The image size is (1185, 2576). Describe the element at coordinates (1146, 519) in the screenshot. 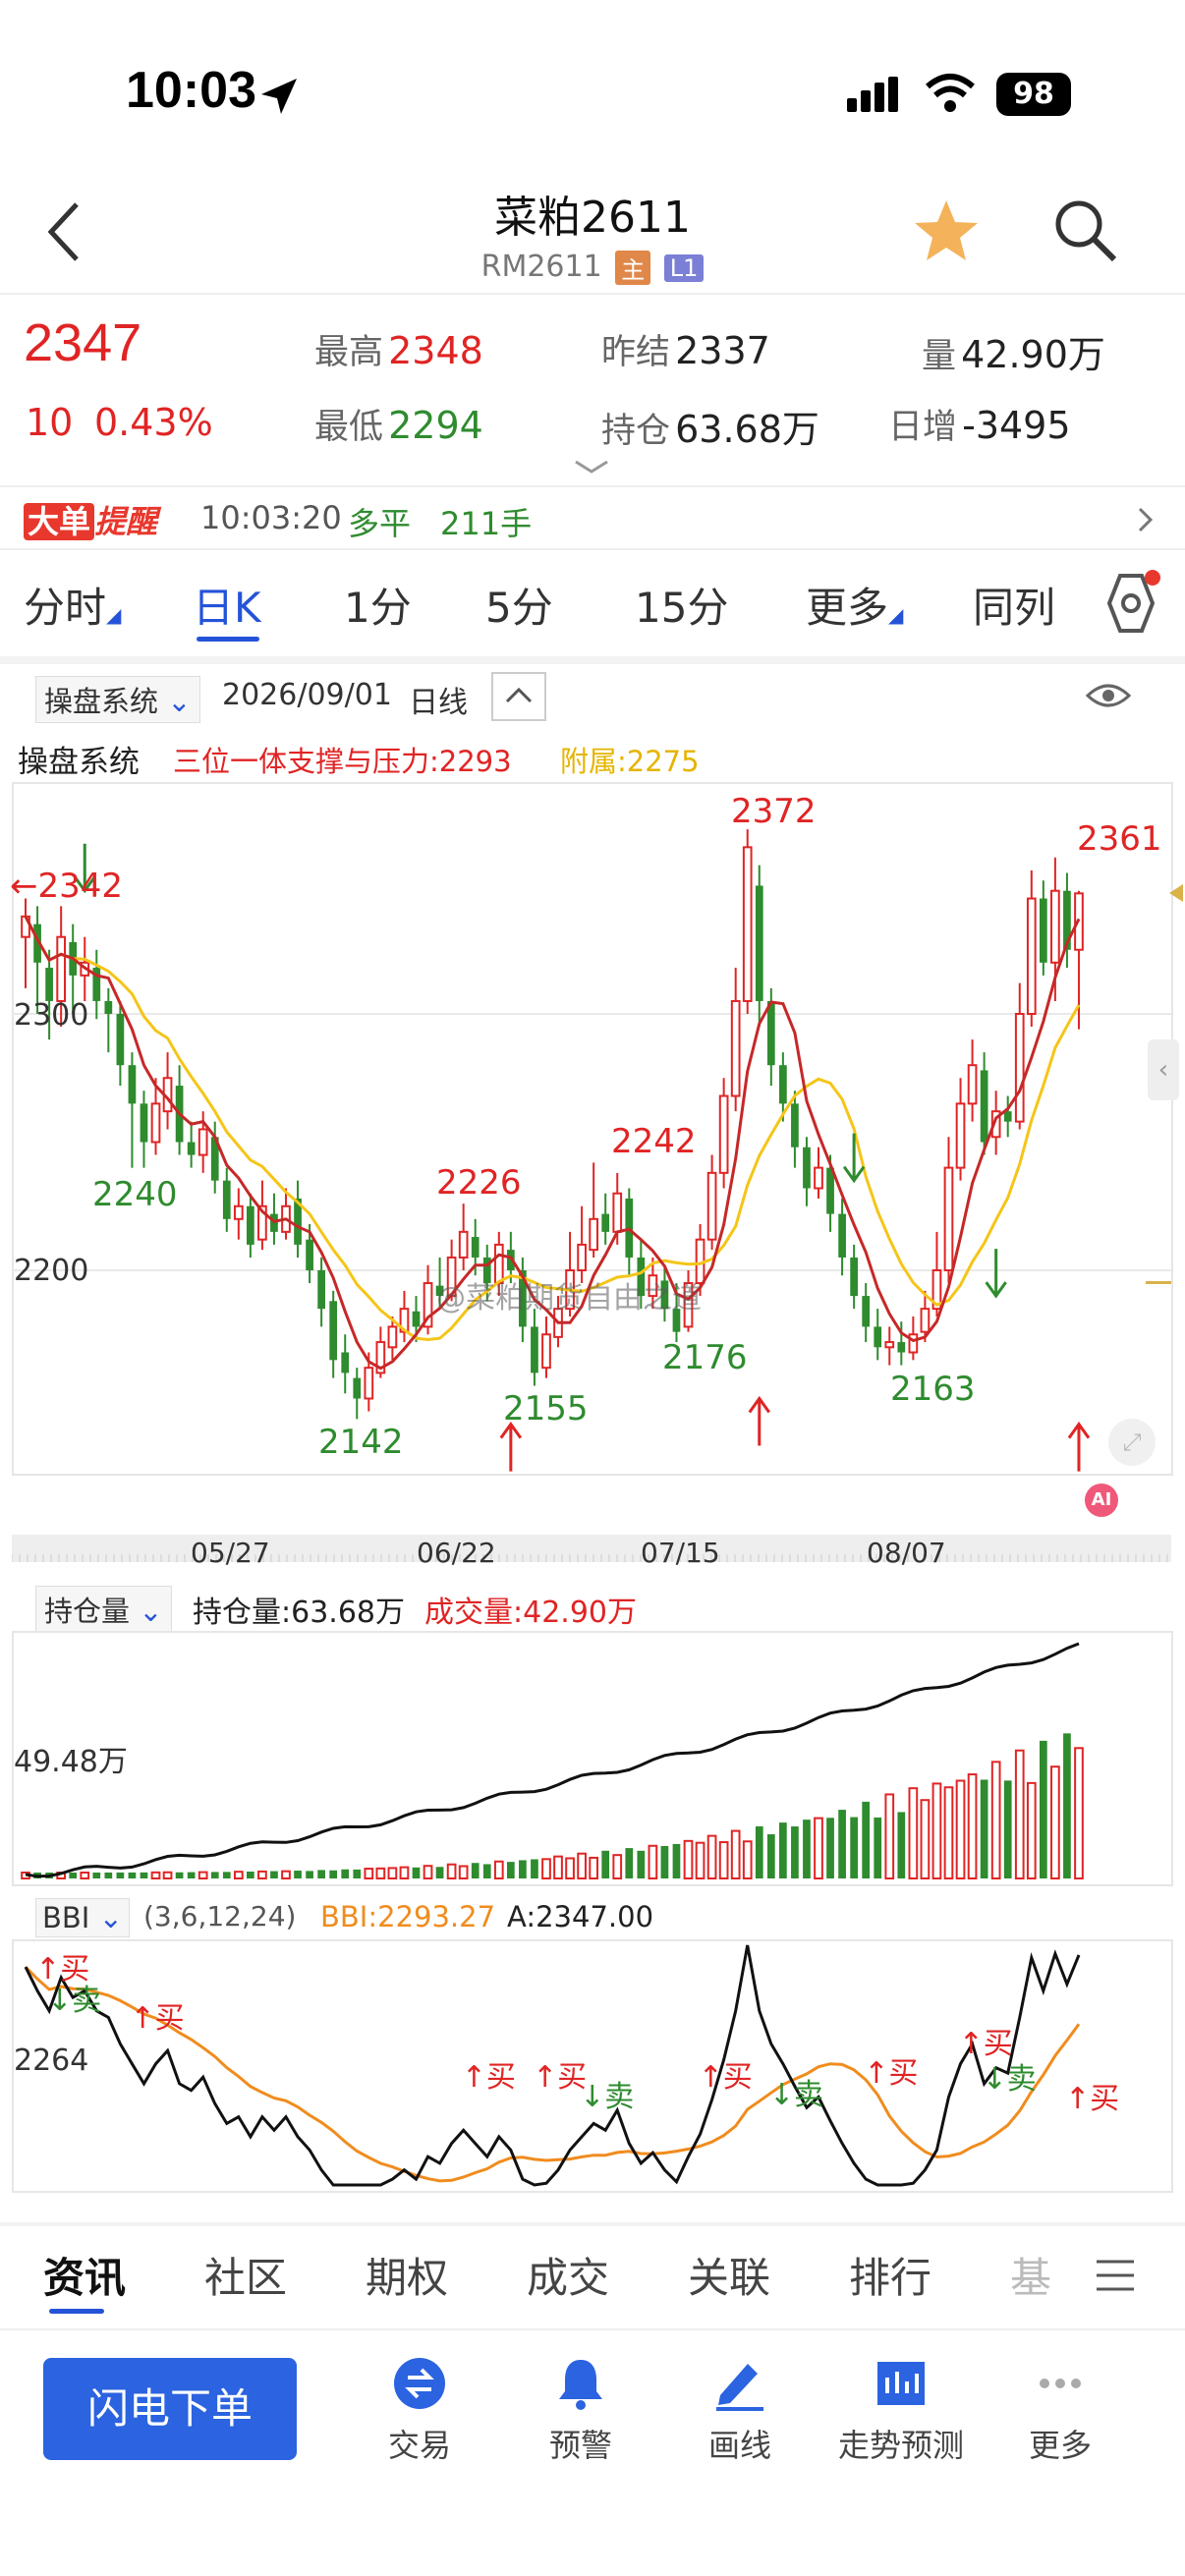

I see `chevron-right-icon` at that location.